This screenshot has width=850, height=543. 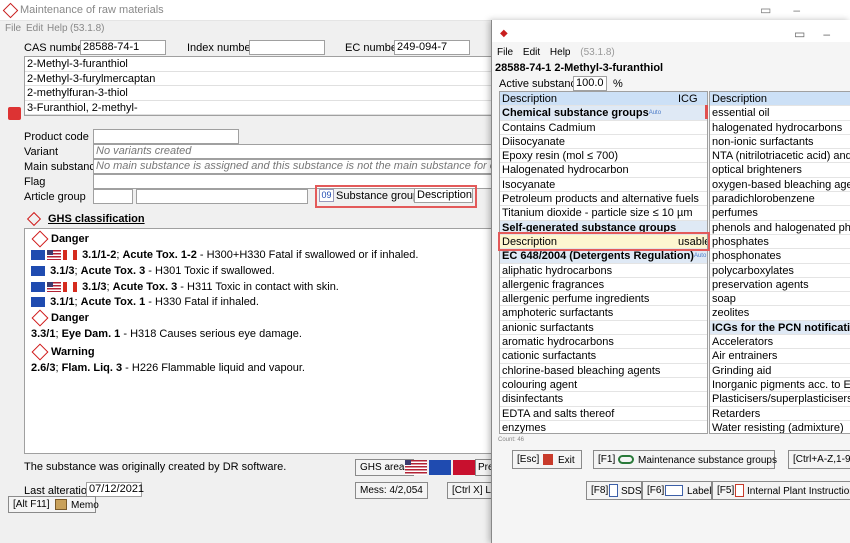 What do you see at coordinates (780, 170) in the screenshot?
I see `table-row: optical brighteners` at bounding box center [780, 170].